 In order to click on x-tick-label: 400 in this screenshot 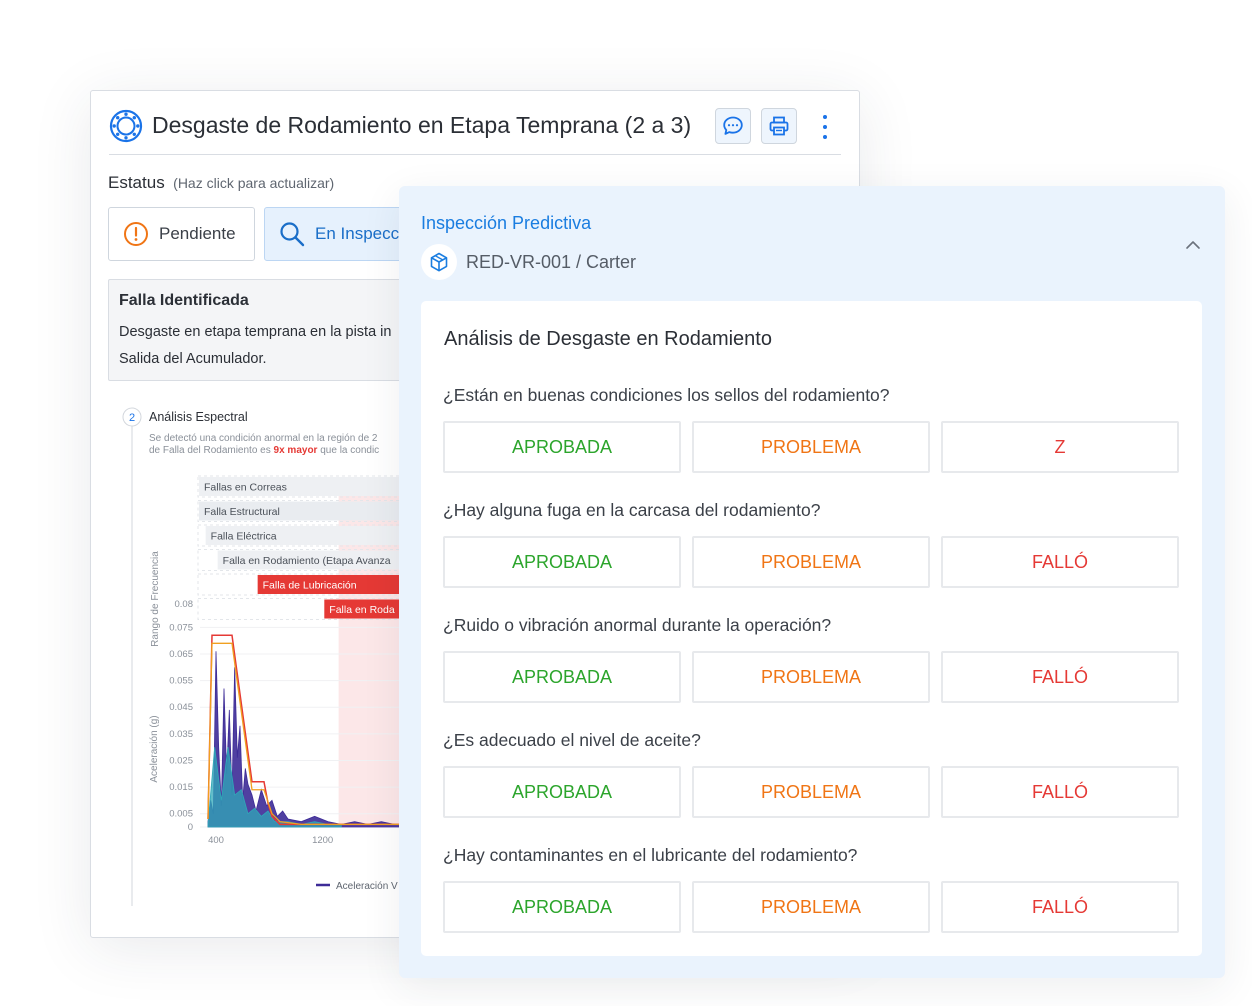, I will do `click(216, 840)`.